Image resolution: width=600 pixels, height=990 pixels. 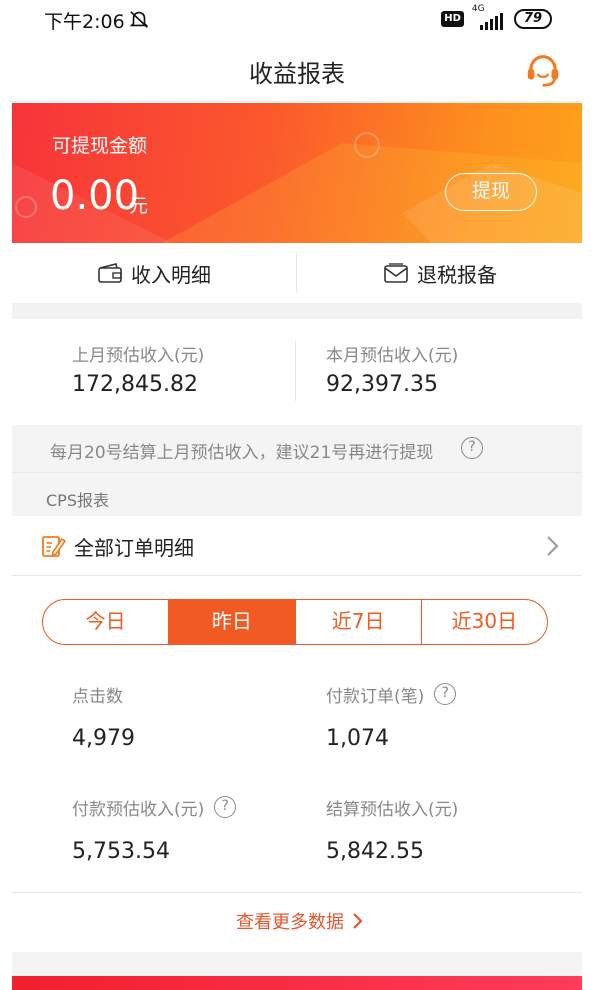 I want to click on status-indicators: HD 4G 79, so click(x=496, y=17).